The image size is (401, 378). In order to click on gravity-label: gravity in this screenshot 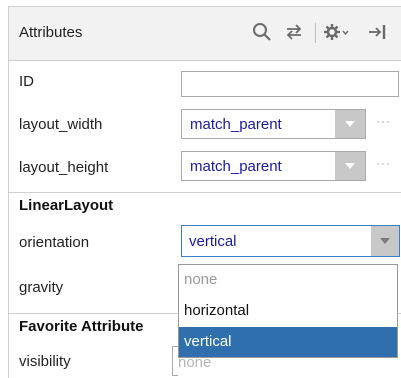, I will do `click(41, 287)`.